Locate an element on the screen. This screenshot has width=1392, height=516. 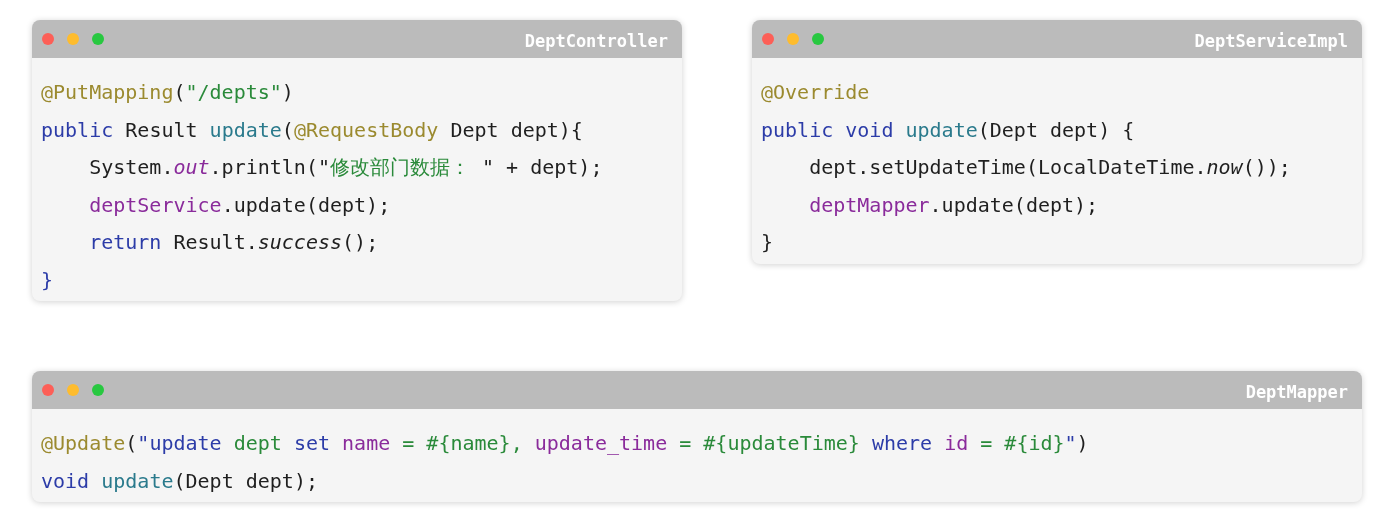
window-title: DeptServiceImpl is located at coordinates (1271, 40).